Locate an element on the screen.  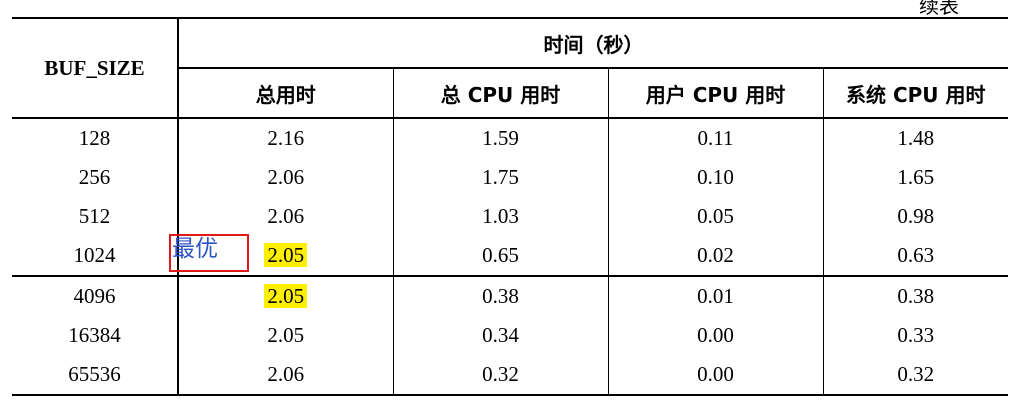
cell-user-cpu: 0.05 is located at coordinates (716, 216).